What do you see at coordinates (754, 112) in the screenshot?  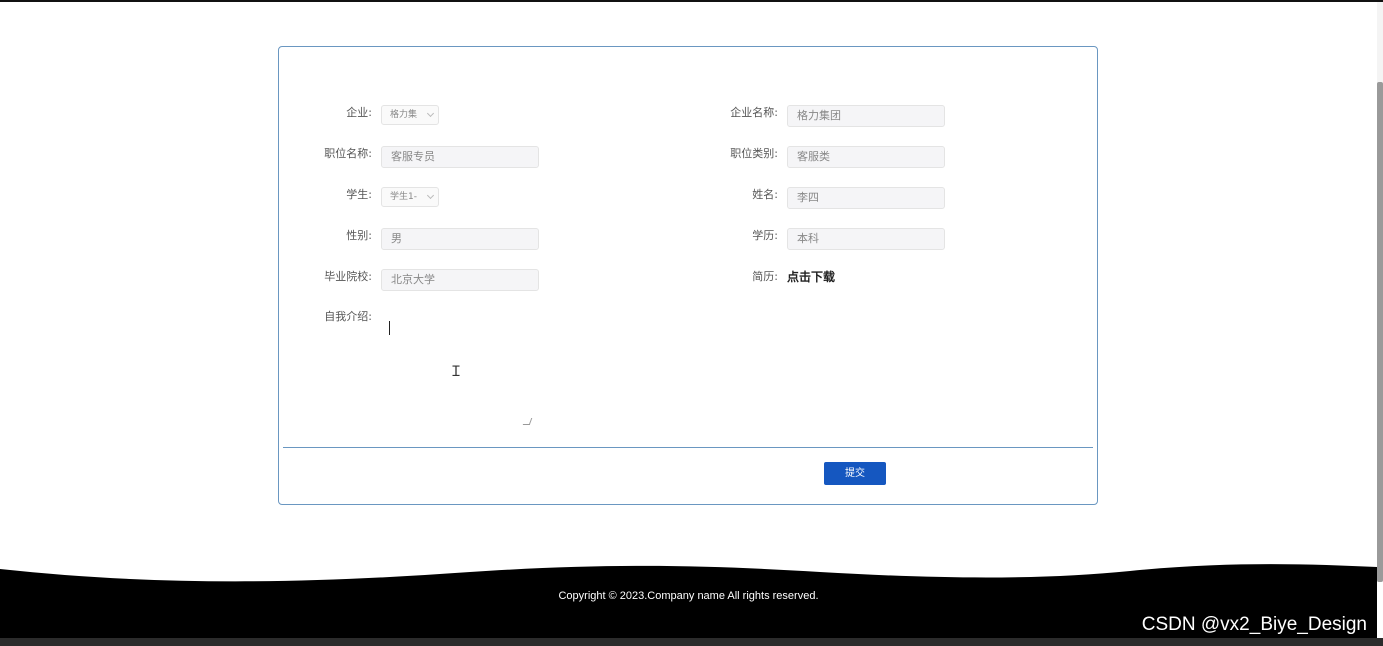 I see `company-name-label: 企业名称:` at bounding box center [754, 112].